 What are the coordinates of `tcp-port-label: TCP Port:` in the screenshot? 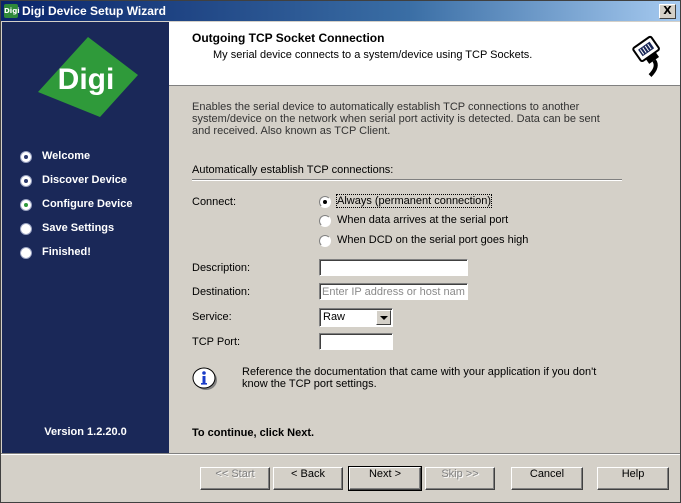 It's located at (216, 342).